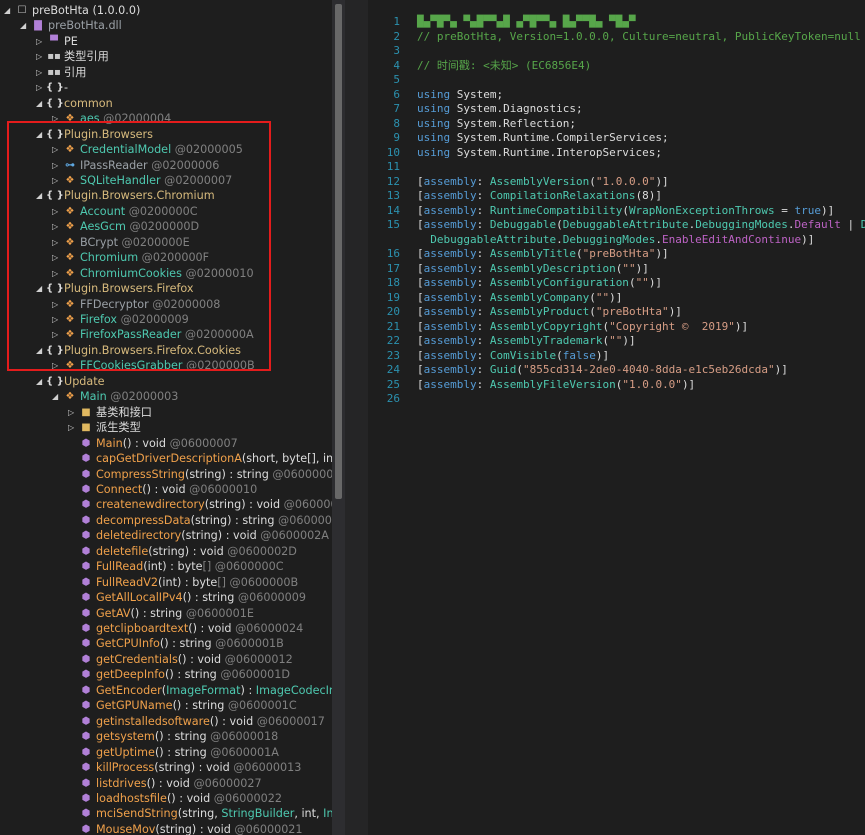 This screenshot has width=865, height=835. Describe the element at coordinates (110, 412) in the screenshot. I see `tree-row: ▷ ■ 基类和接口` at that location.